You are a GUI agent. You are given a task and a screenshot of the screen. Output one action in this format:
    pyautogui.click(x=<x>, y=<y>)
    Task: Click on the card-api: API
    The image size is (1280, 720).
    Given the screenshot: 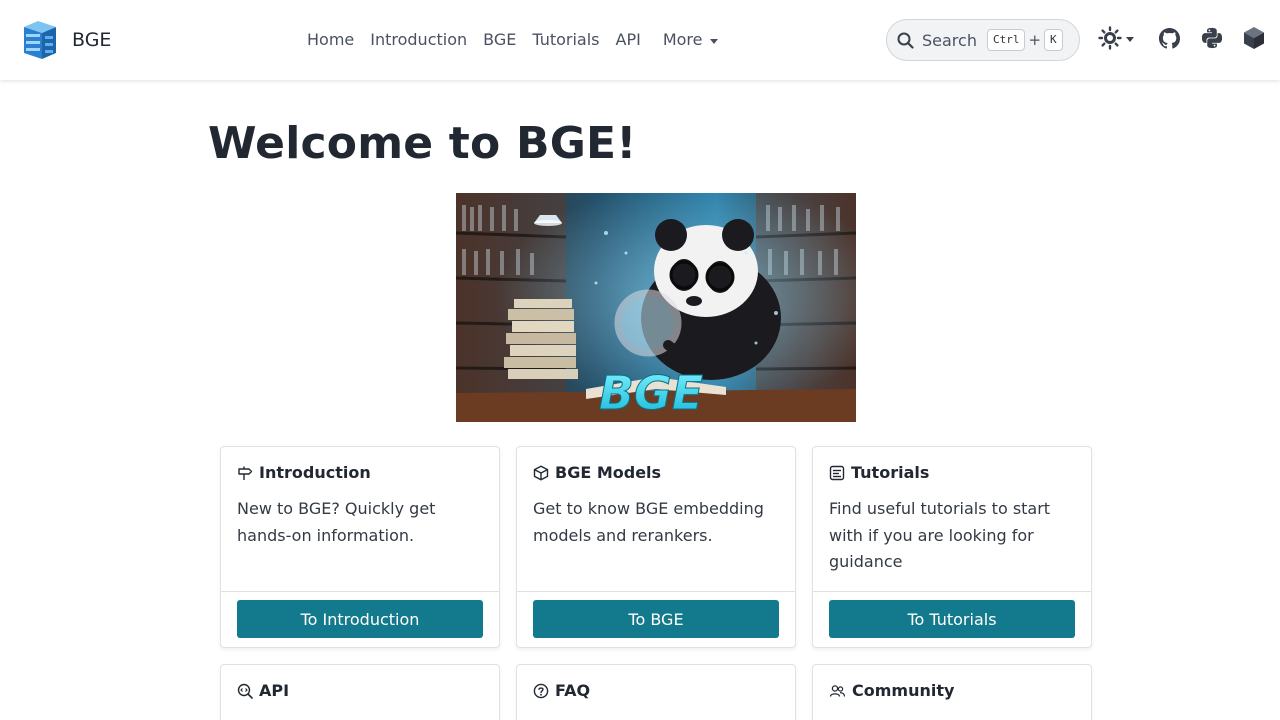 What is the action you would take?
    pyautogui.click(x=360, y=692)
    